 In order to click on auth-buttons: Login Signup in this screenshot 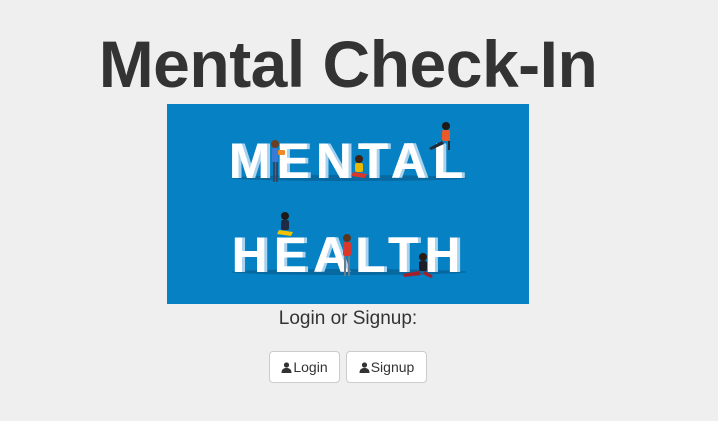, I will do `click(348, 367)`.